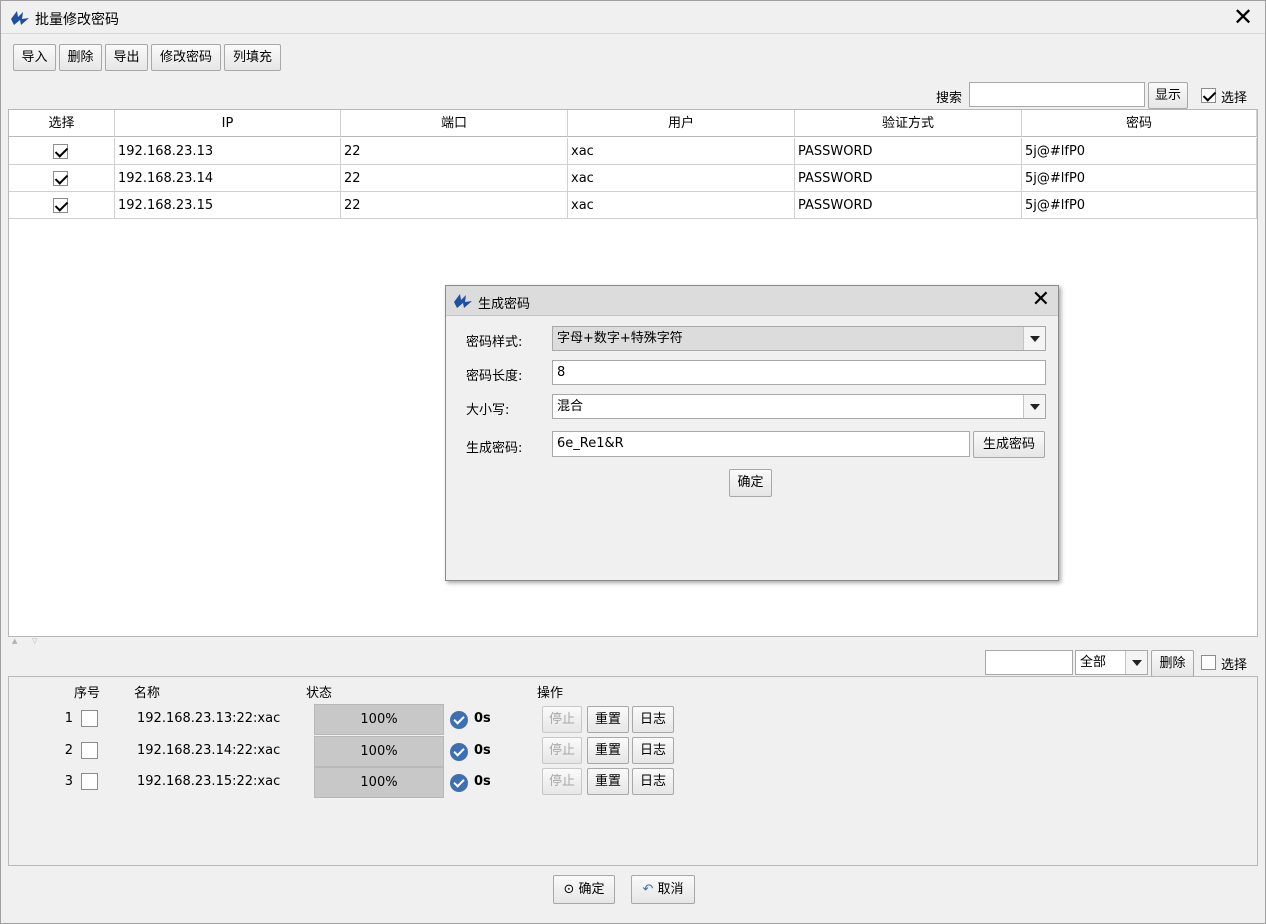  Describe the element at coordinates (949, 98) in the screenshot. I see `search-label: 搜索` at that location.